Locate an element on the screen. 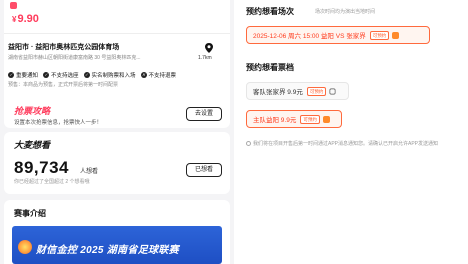  tier-option-label: 客队张家界 9.9元 is located at coordinates (278, 92).